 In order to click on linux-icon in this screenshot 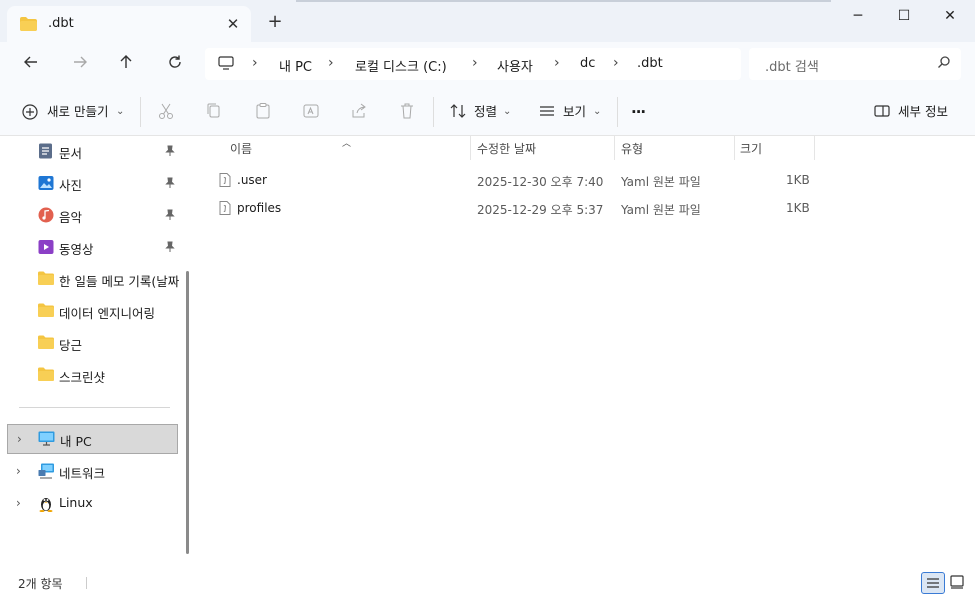, I will do `click(46, 503)`.